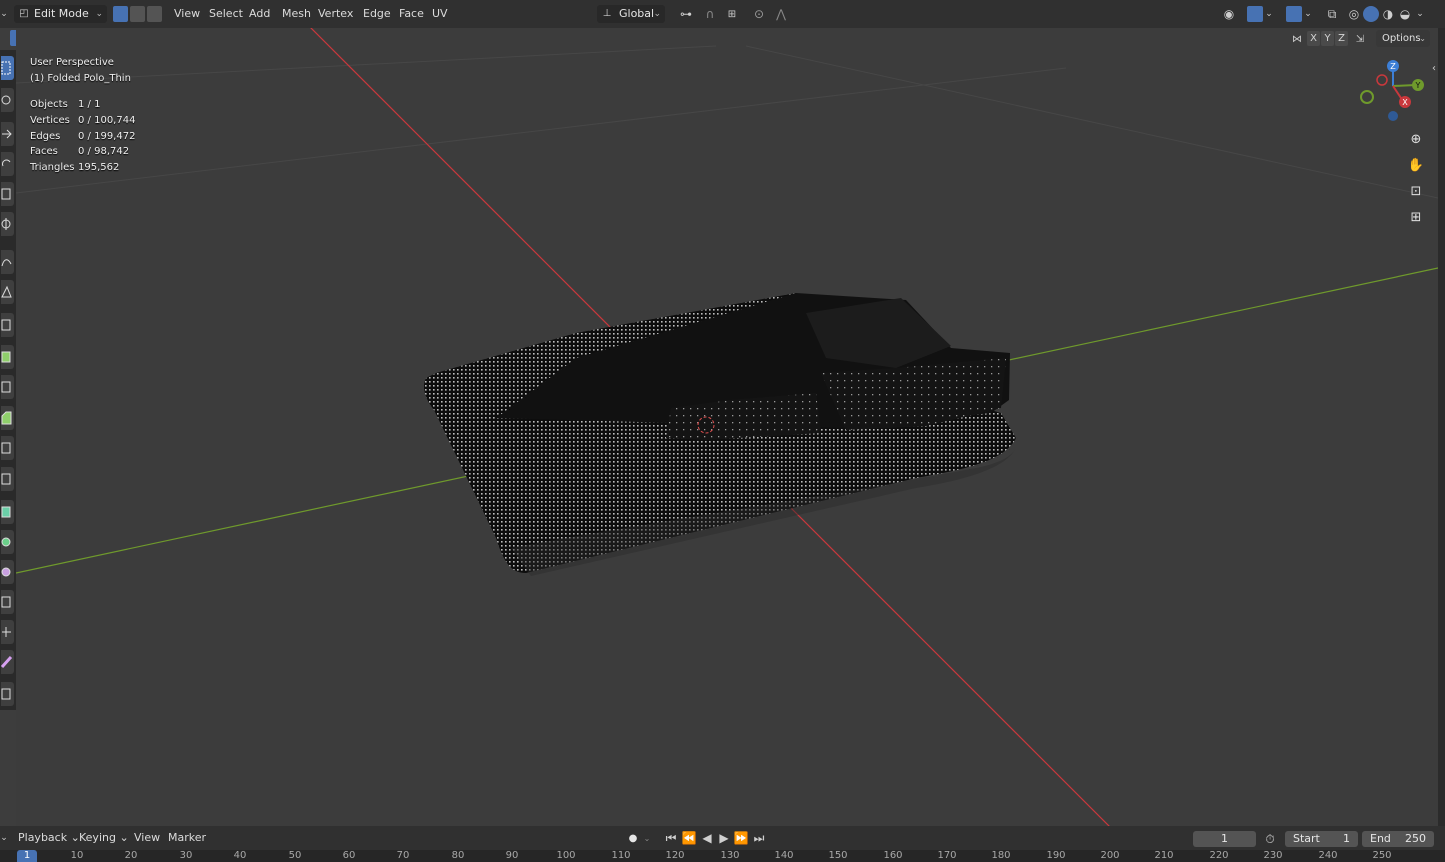 The height and width of the screenshot is (862, 1445). What do you see at coordinates (7, 68) in the screenshot?
I see `tool-select-box` at bounding box center [7, 68].